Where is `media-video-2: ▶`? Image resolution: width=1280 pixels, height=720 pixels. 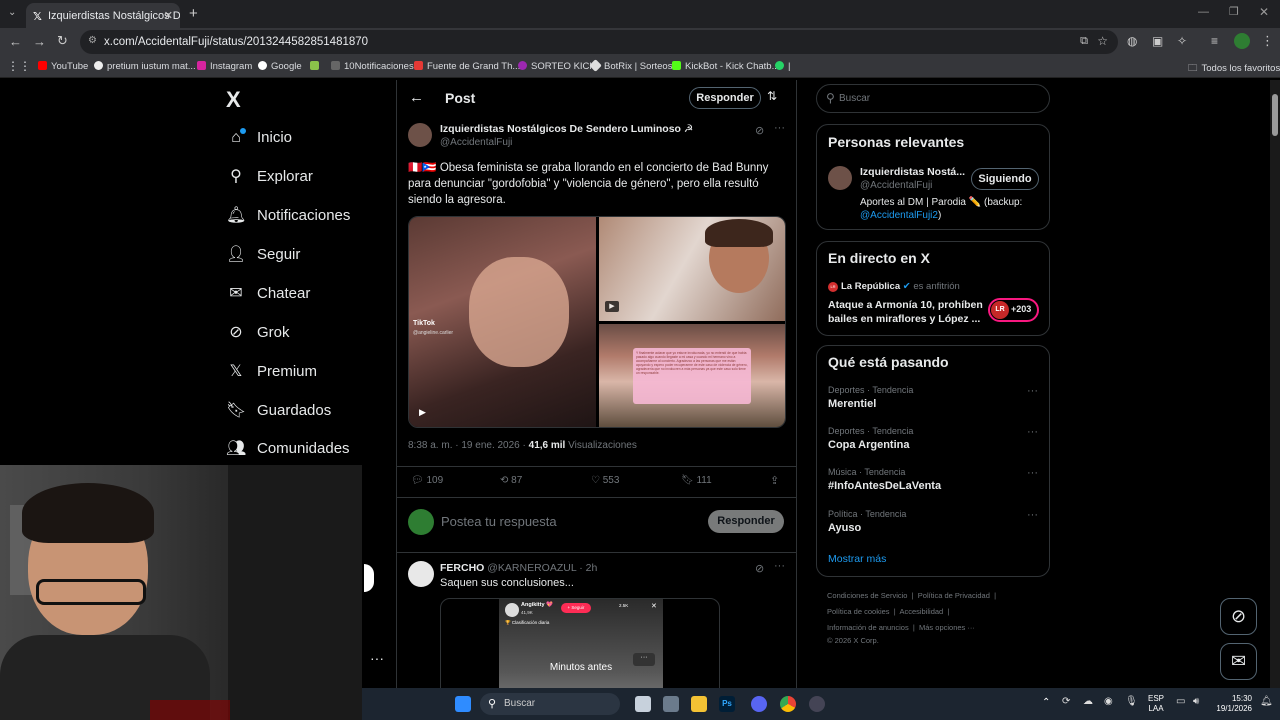 media-video-2: ▶ is located at coordinates (692, 269).